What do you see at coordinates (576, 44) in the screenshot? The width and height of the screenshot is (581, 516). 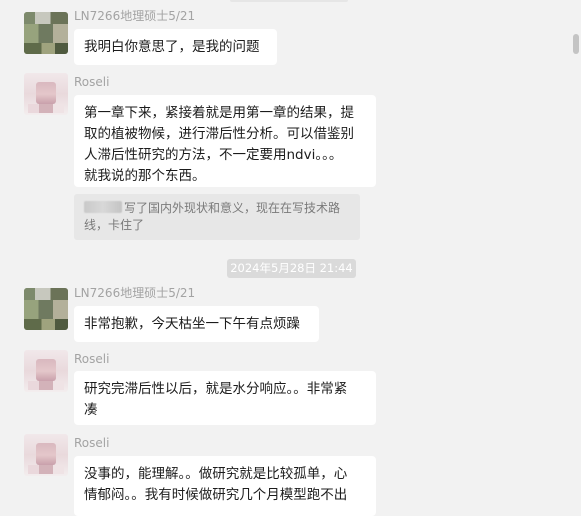 I see `scrollbar-thumb` at bounding box center [576, 44].